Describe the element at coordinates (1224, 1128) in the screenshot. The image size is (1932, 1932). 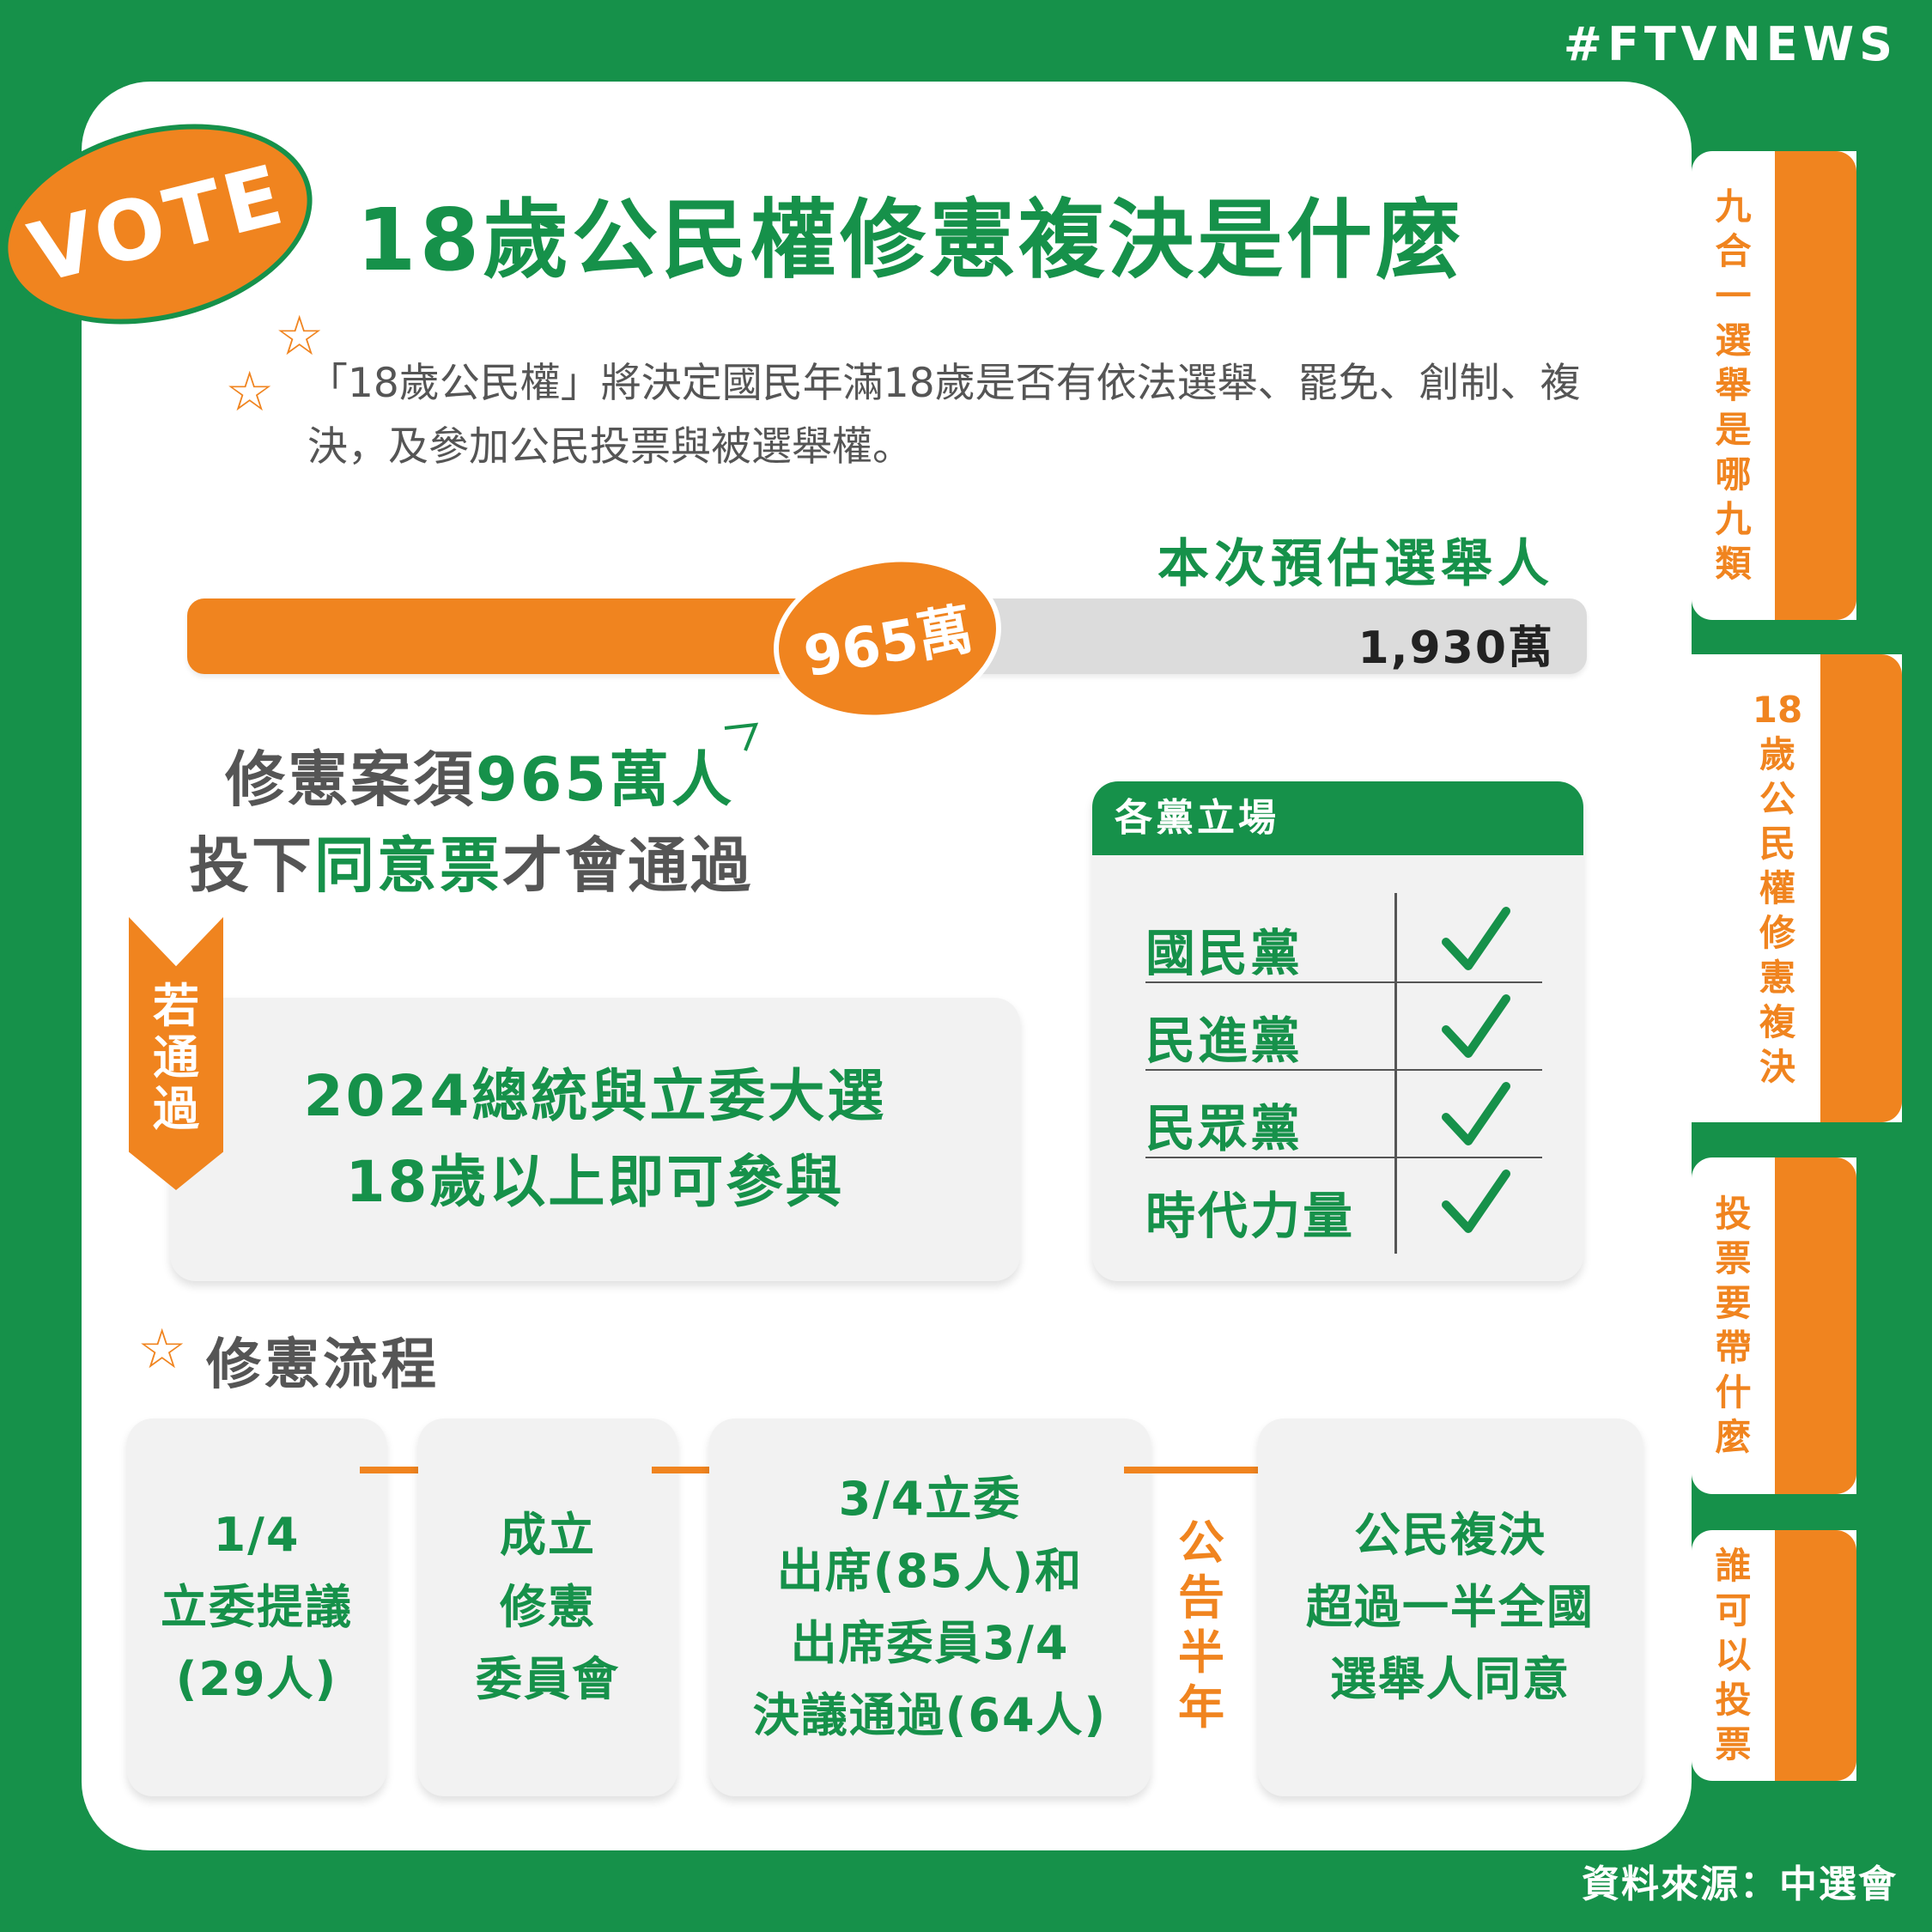
I see `party-name: 民眾黨` at that location.